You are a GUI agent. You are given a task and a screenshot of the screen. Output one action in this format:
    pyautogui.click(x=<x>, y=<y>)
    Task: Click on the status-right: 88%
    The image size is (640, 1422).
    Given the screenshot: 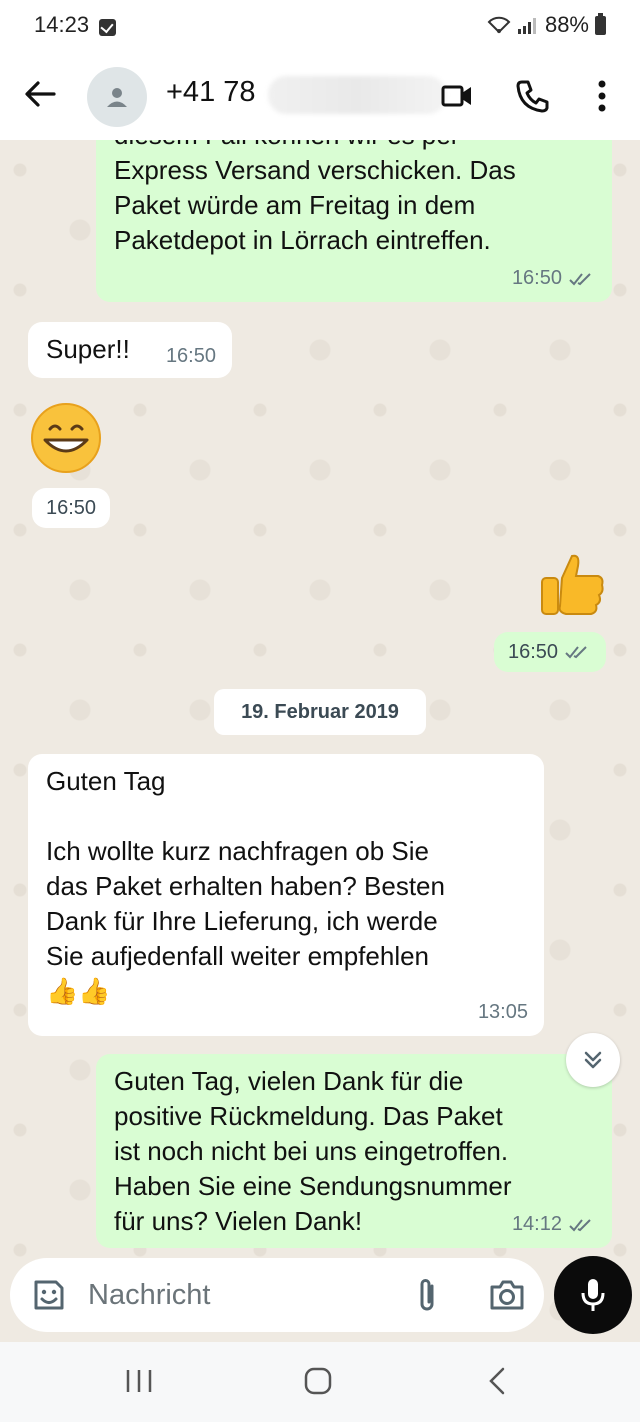 What is the action you would take?
    pyautogui.click(x=546, y=25)
    